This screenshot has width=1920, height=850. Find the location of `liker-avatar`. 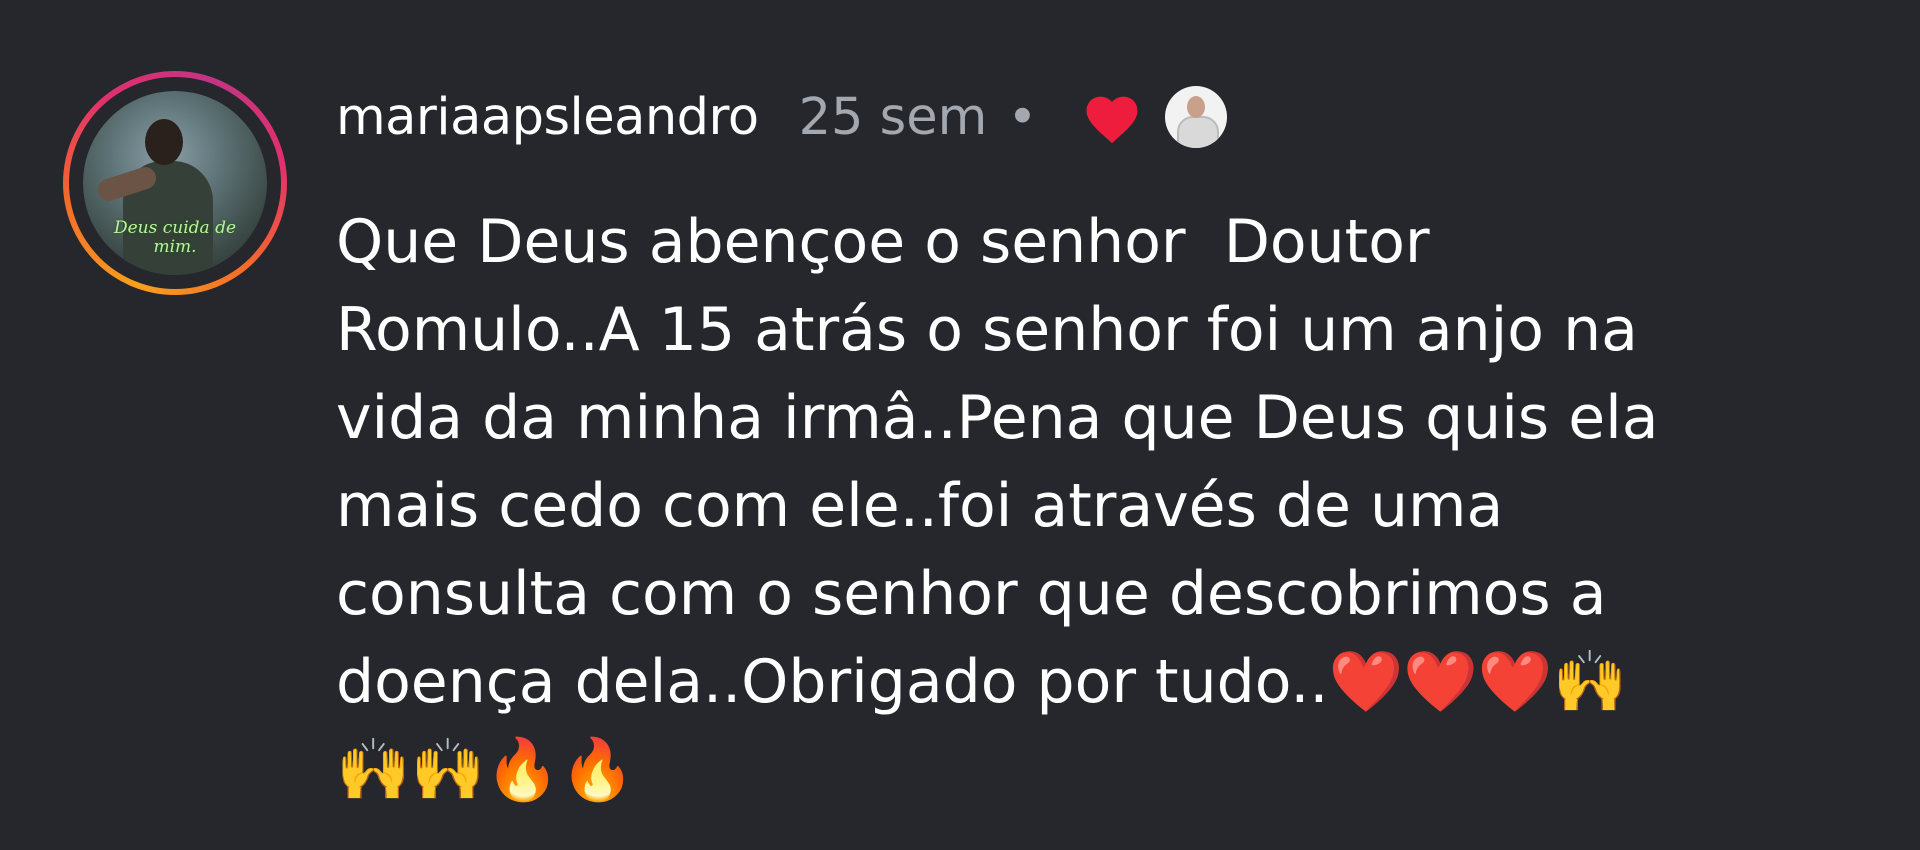

liker-avatar is located at coordinates (1196, 117).